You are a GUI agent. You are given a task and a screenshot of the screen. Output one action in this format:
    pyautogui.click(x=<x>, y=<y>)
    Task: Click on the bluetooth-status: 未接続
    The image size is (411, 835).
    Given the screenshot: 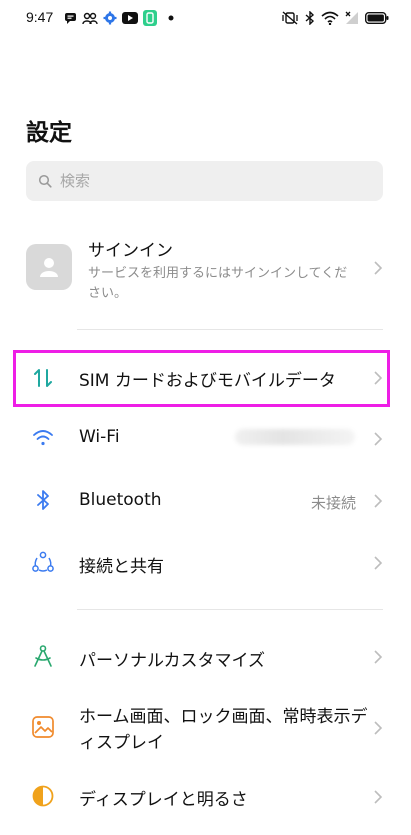 What is the action you would take?
    pyautogui.click(x=333, y=503)
    